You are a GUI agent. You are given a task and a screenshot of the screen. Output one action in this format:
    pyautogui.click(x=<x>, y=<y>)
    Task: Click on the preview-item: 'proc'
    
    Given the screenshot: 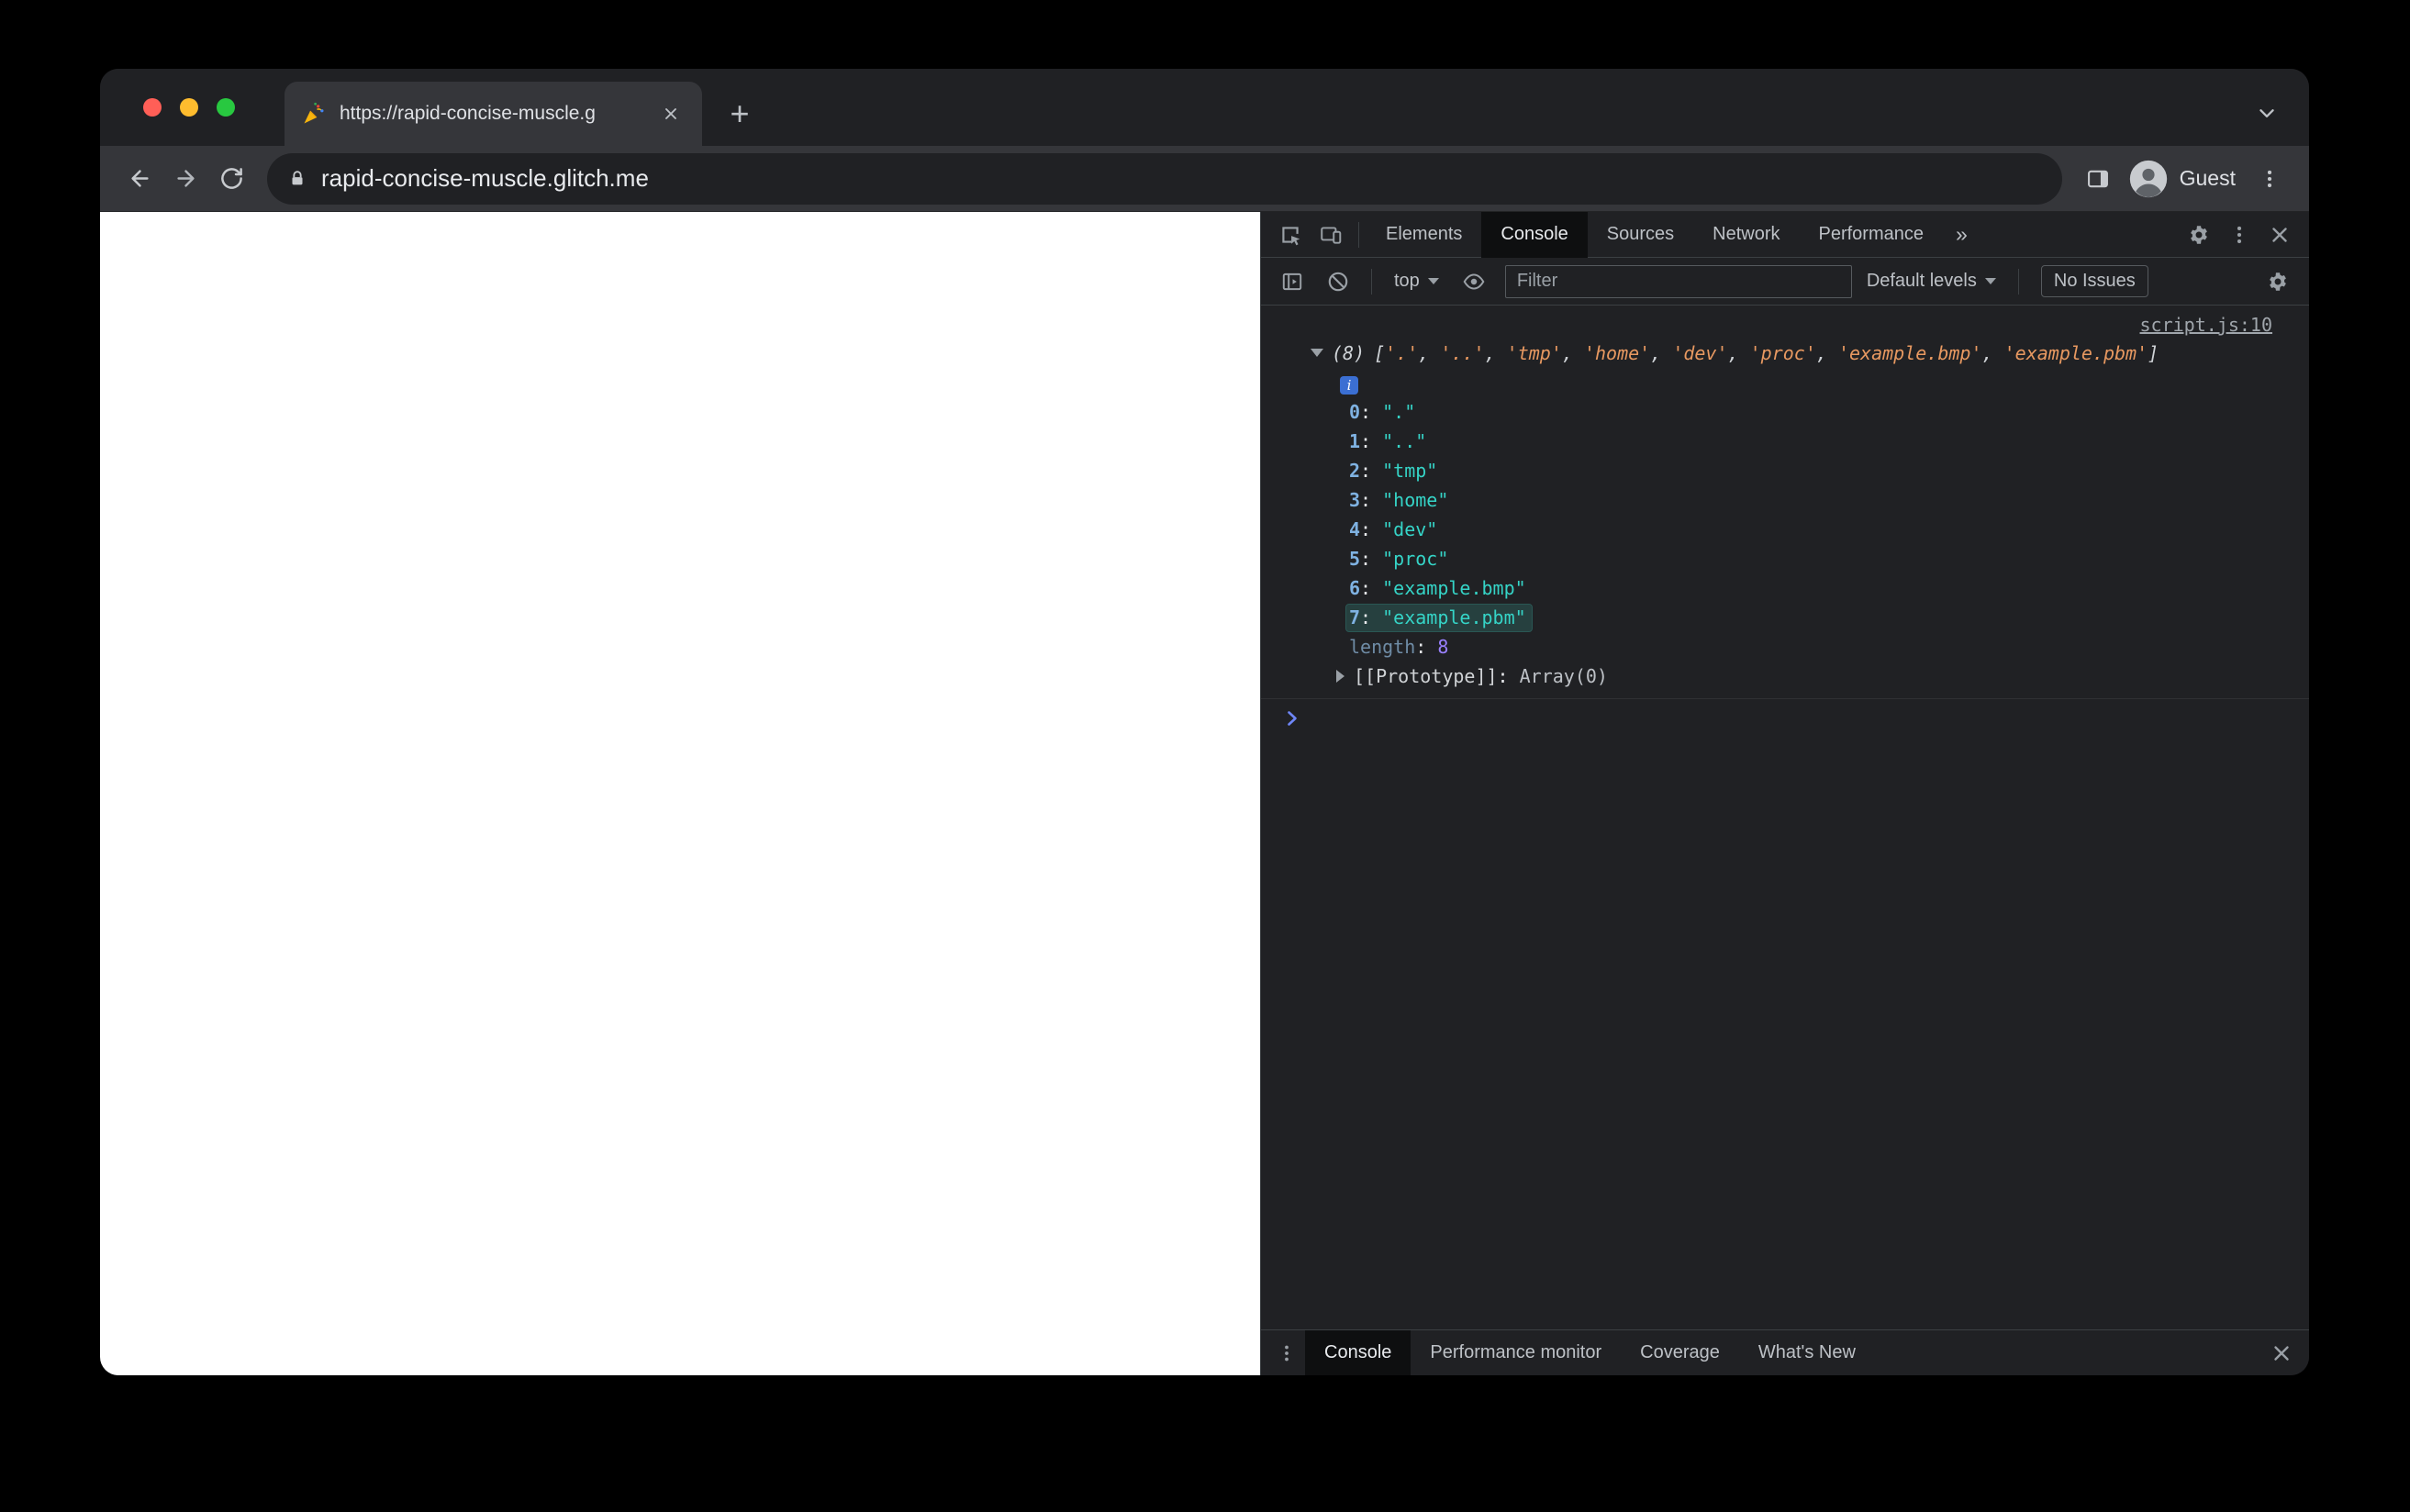 What is the action you would take?
    pyautogui.click(x=1782, y=353)
    